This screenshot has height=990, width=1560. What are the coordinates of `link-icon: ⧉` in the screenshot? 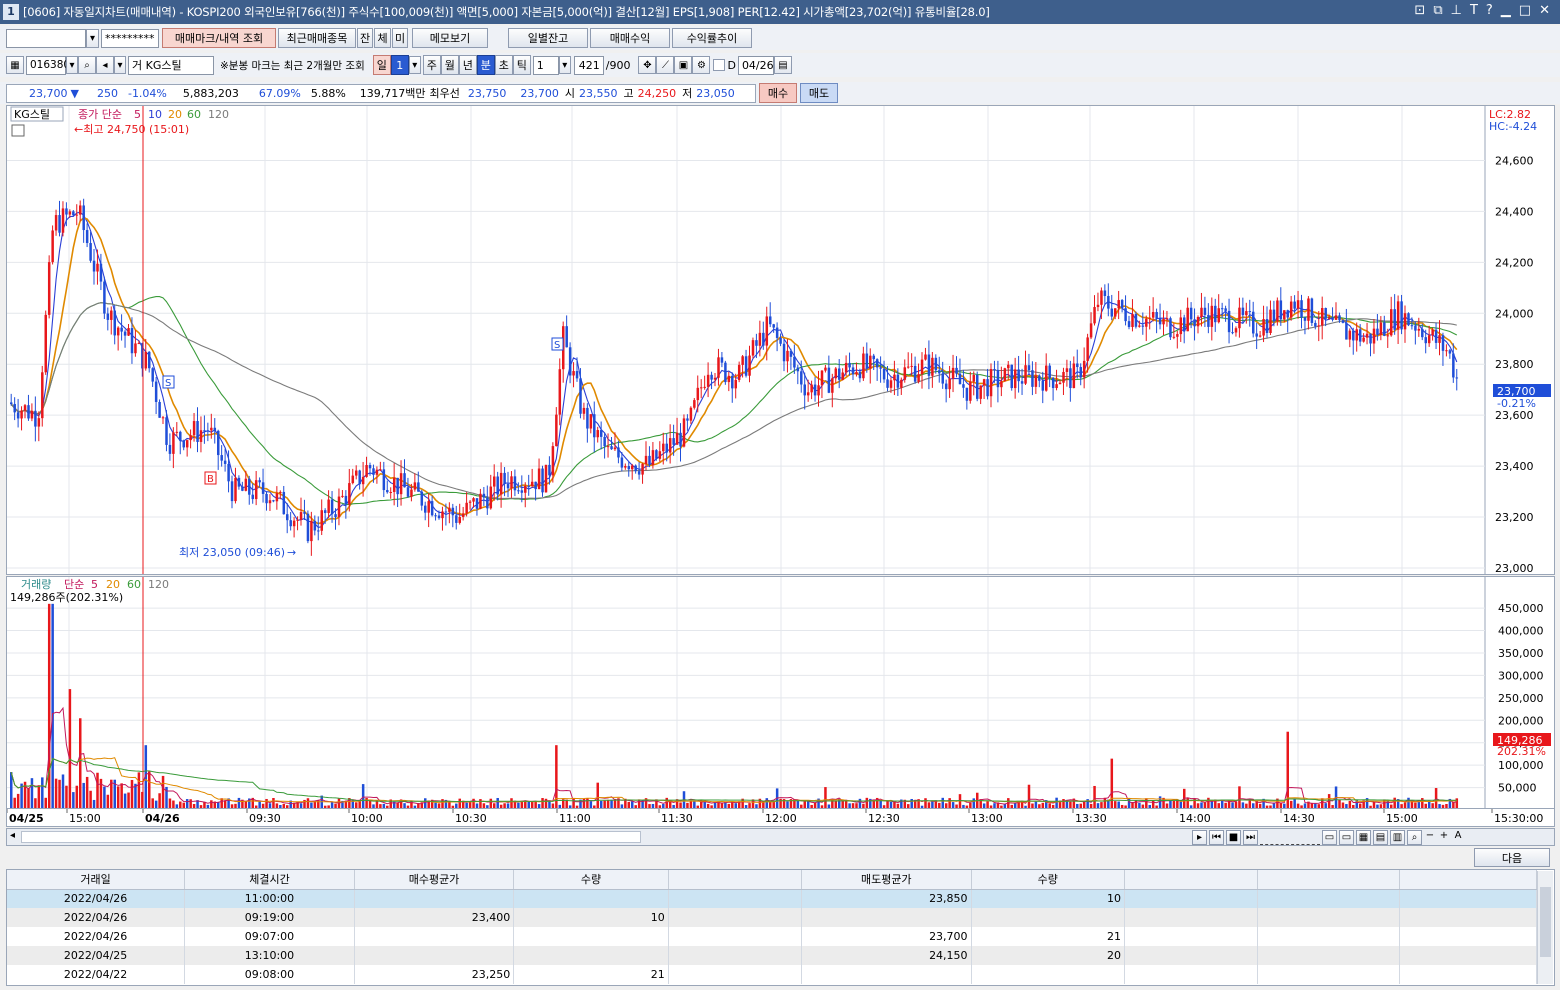 It's located at (1437, 10).